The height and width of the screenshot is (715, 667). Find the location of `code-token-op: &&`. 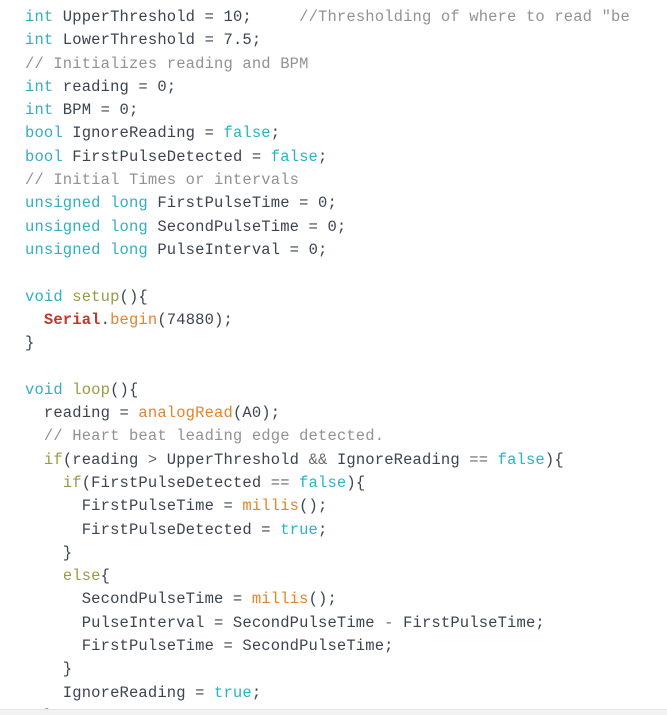

code-token-op: && is located at coordinates (322, 459).